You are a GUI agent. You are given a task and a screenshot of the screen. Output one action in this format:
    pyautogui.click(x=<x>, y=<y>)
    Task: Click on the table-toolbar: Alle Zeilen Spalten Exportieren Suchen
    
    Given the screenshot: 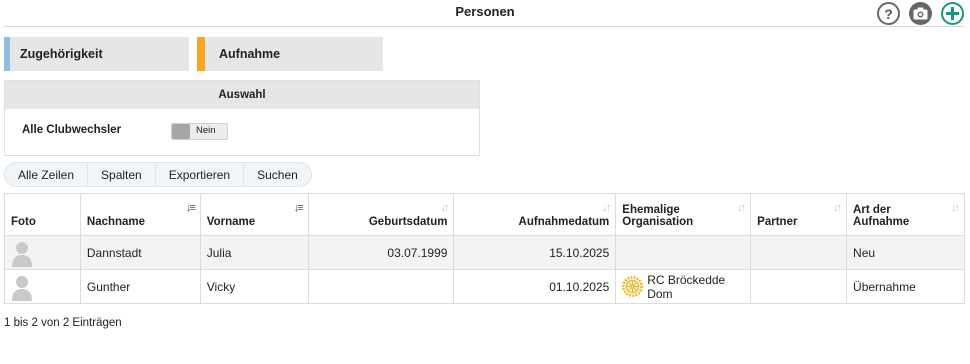 What is the action you would take?
    pyautogui.click(x=158, y=174)
    